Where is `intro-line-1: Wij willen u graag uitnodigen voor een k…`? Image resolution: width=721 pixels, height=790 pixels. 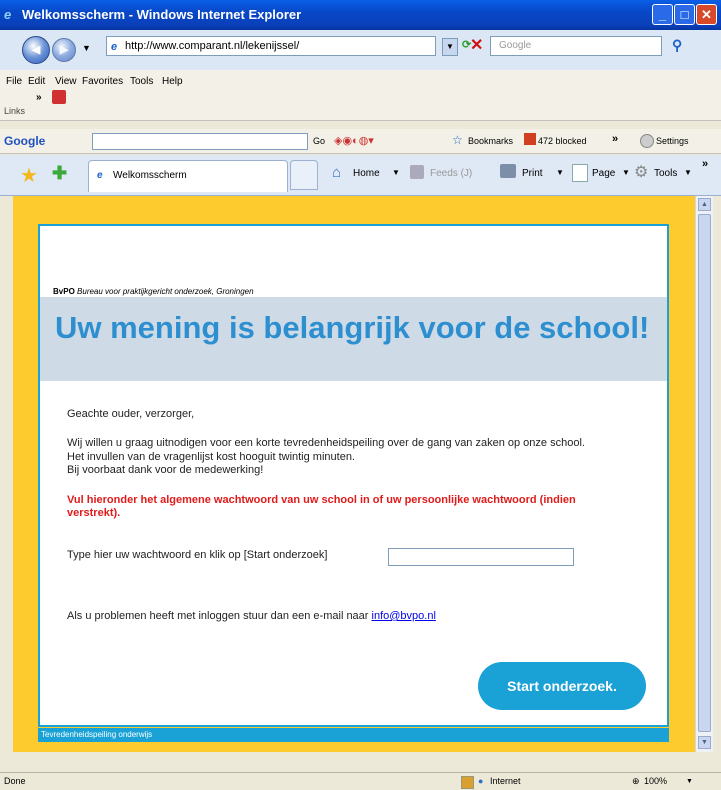 intro-line-1: Wij willen u graag uitnodigen voor een k… is located at coordinates (326, 443).